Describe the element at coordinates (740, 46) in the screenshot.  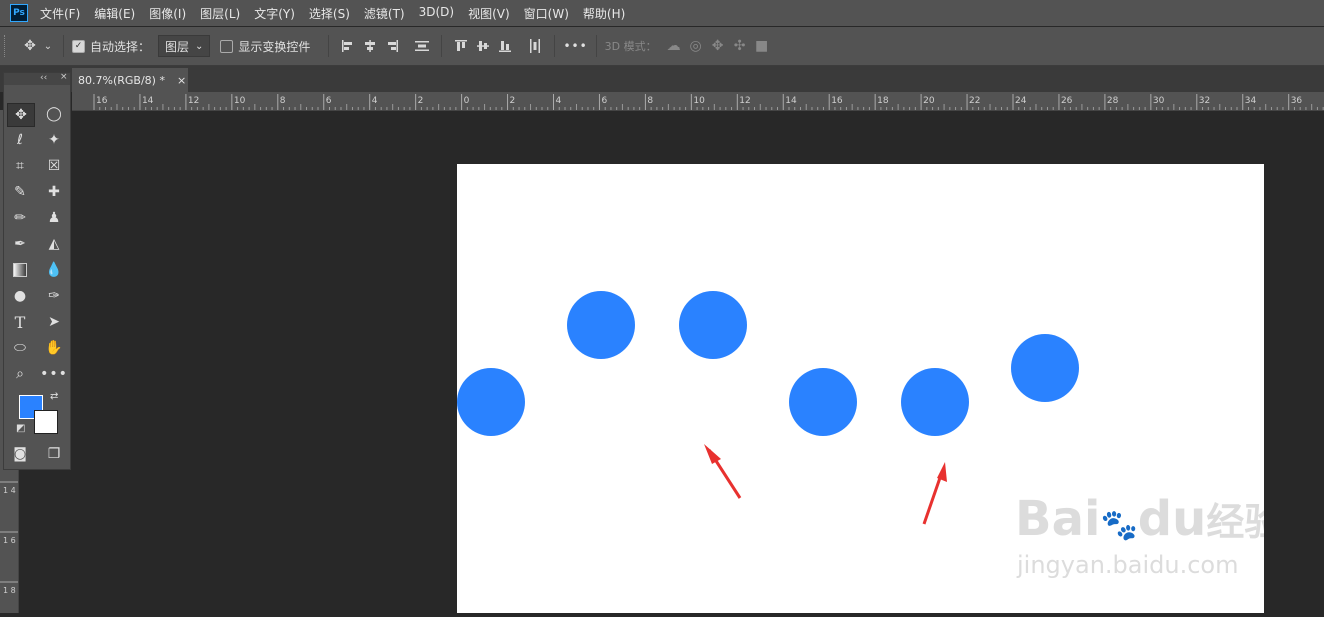
I see `slide-3d-icon: ✣` at that location.